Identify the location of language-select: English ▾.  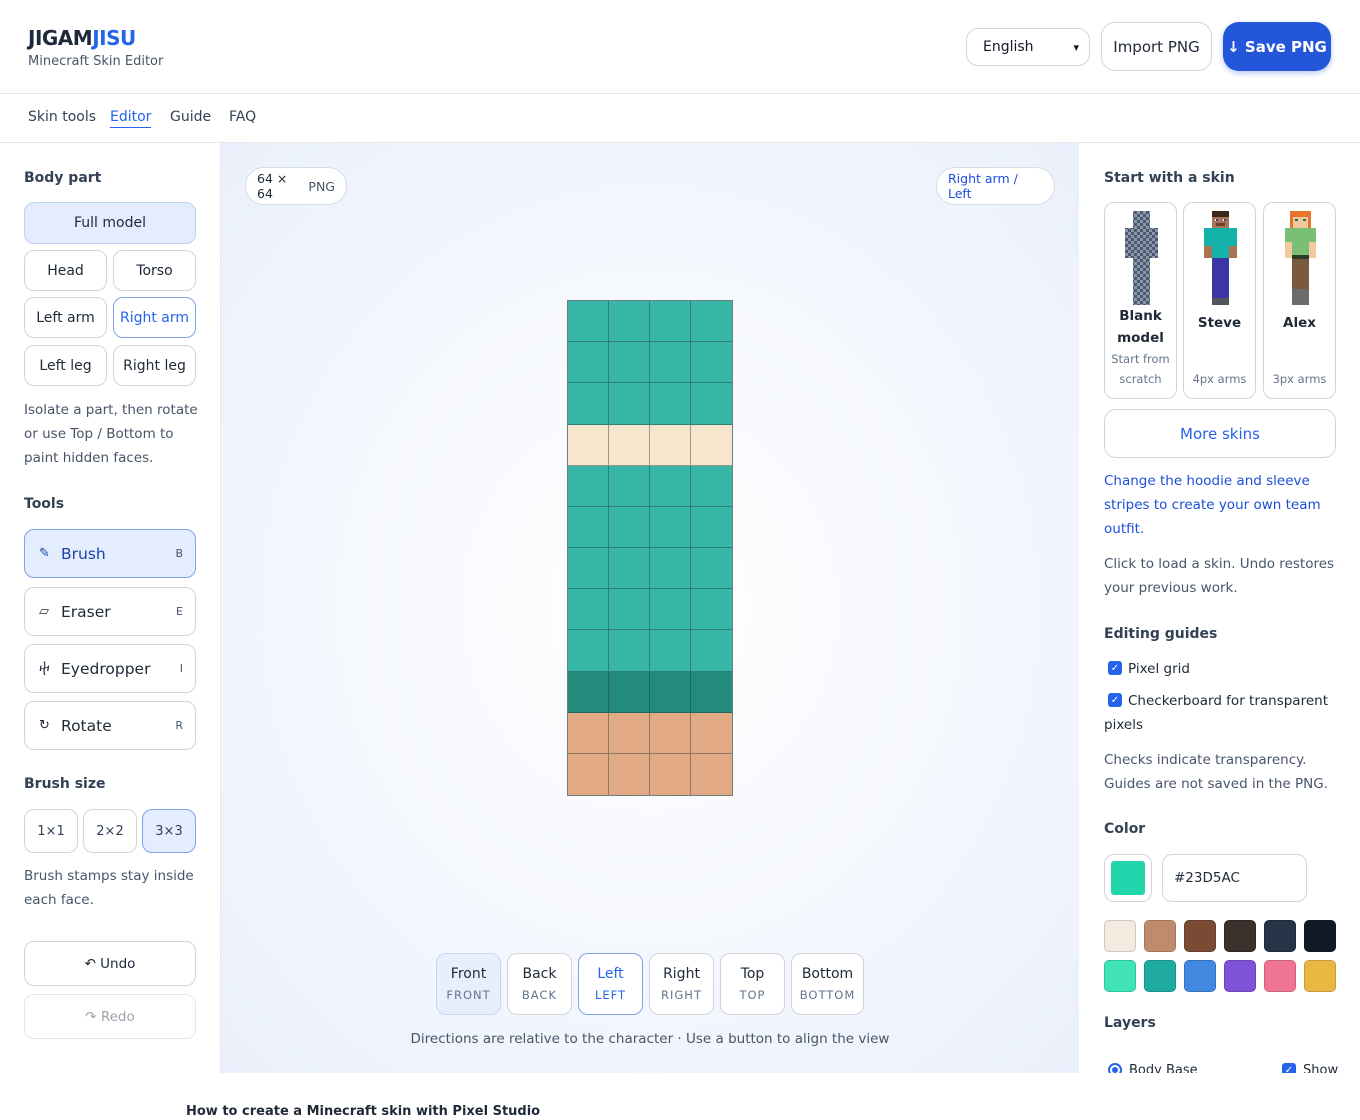
(1028, 47).